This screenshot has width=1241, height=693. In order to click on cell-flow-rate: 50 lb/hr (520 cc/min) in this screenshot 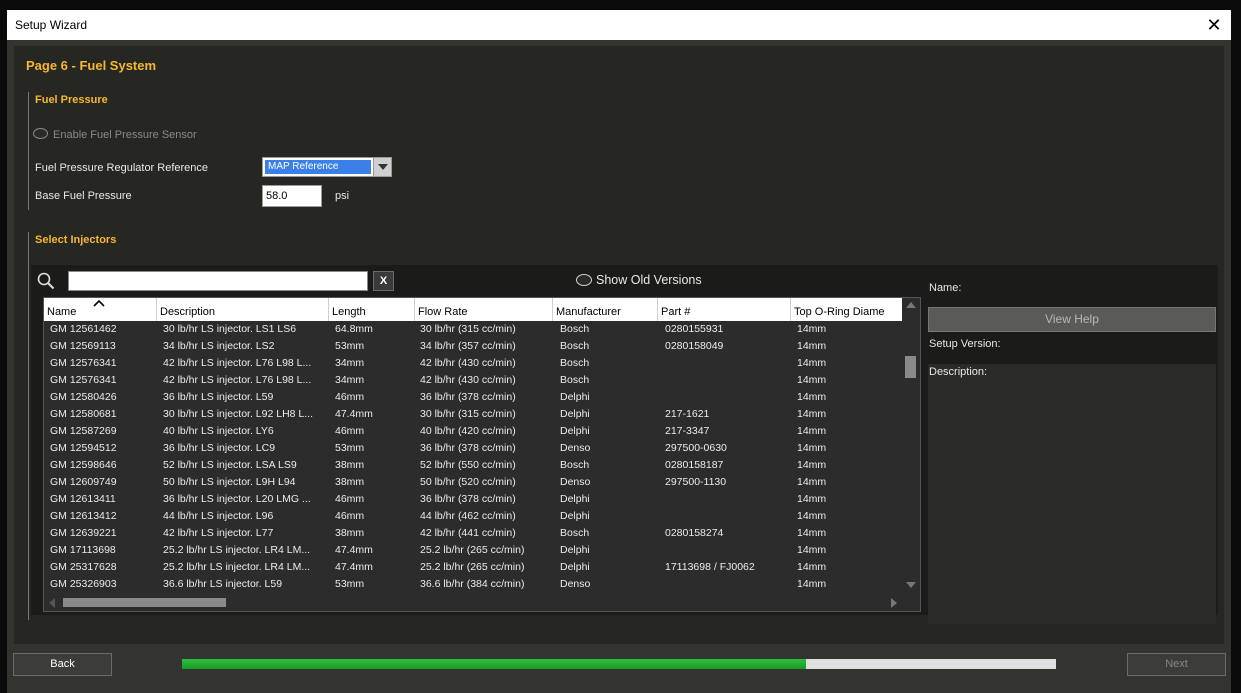, I will do `click(468, 482)`.